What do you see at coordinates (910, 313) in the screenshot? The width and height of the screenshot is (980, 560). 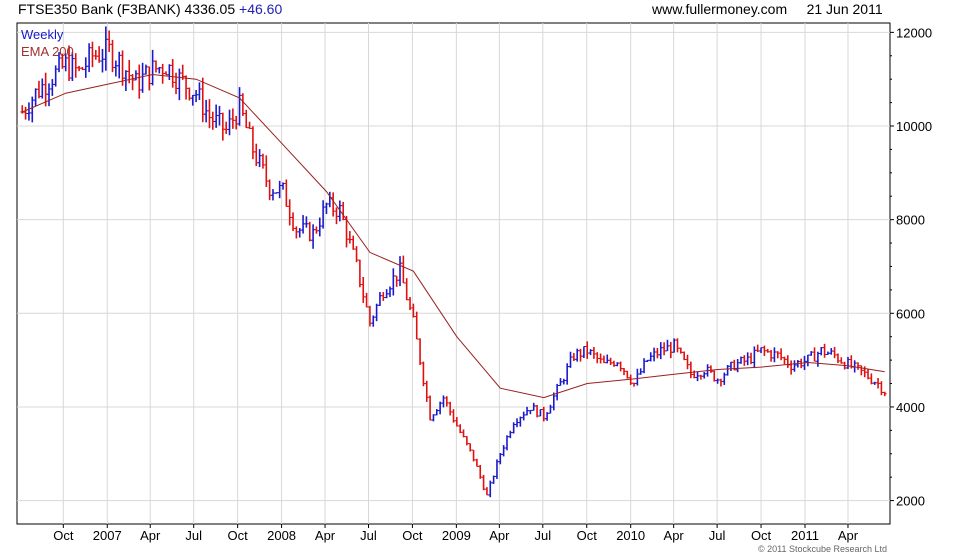 I see `y-tick-label: 6000` at bounding box center [910, 313].